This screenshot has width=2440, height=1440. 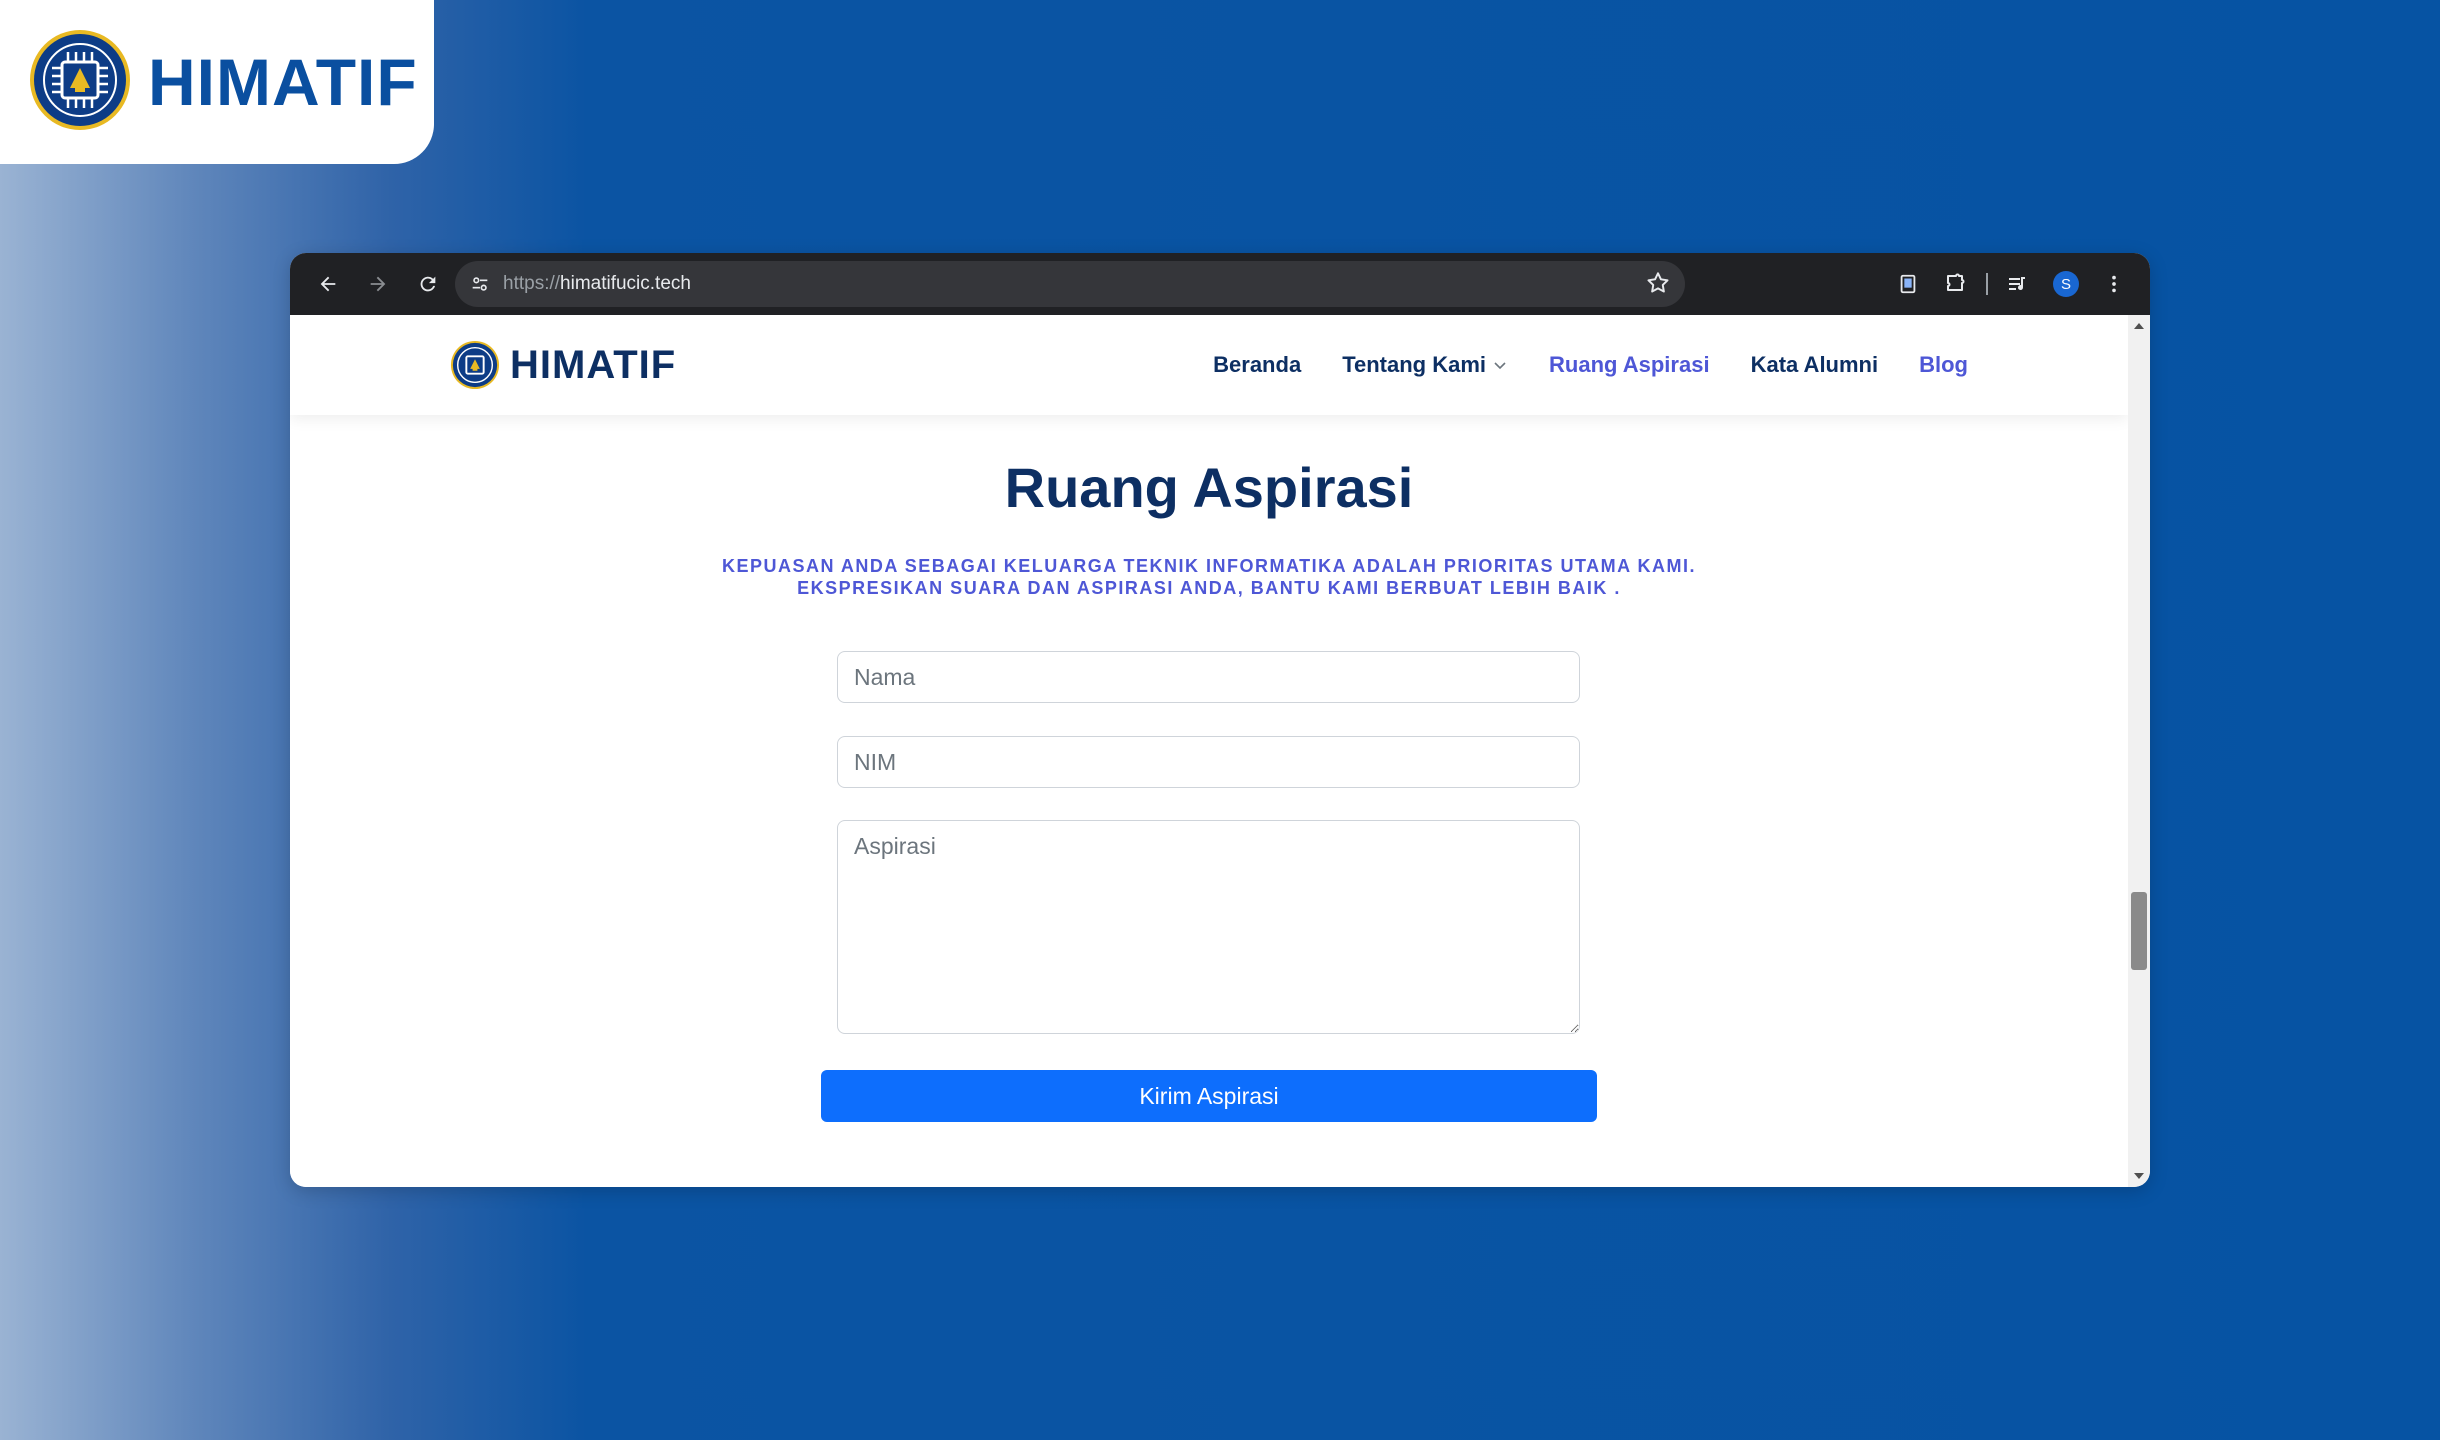 What do you see at coordinates (1414, 364) in the screenshot?
I see `nav-tentang-kami-label: Tentang Kami` at bounding box center [1414, 364].